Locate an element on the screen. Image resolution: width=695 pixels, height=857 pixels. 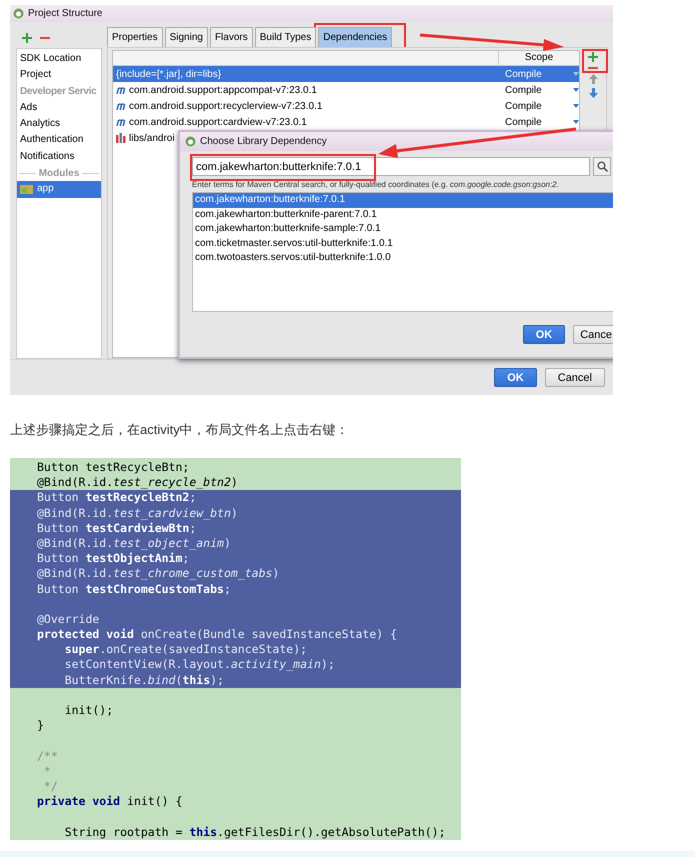
code-line: Button testRecycleBtn; is located at coordinates (113, 468).